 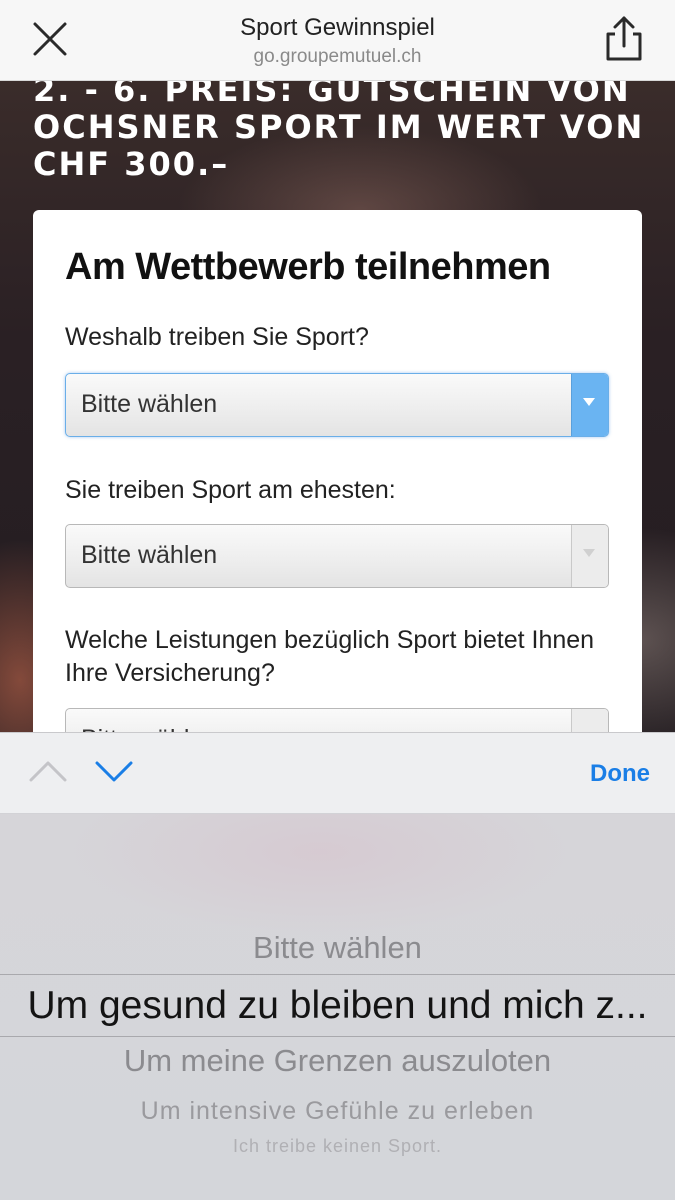 I want to click on picker-option: Um intensive Gefühle zu erleben, so click(x=337, y=1111).